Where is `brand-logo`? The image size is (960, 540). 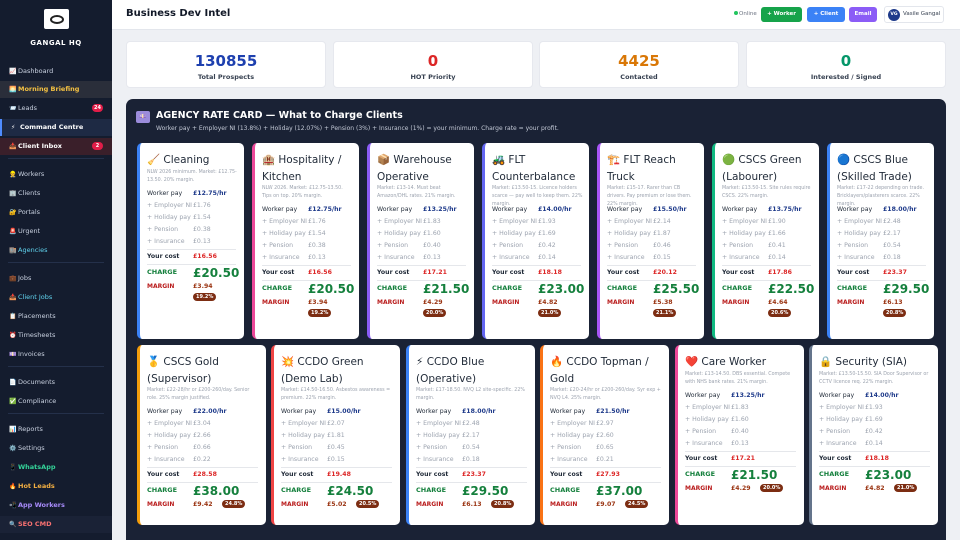 brand-logo is located at coordinates (56, 19).